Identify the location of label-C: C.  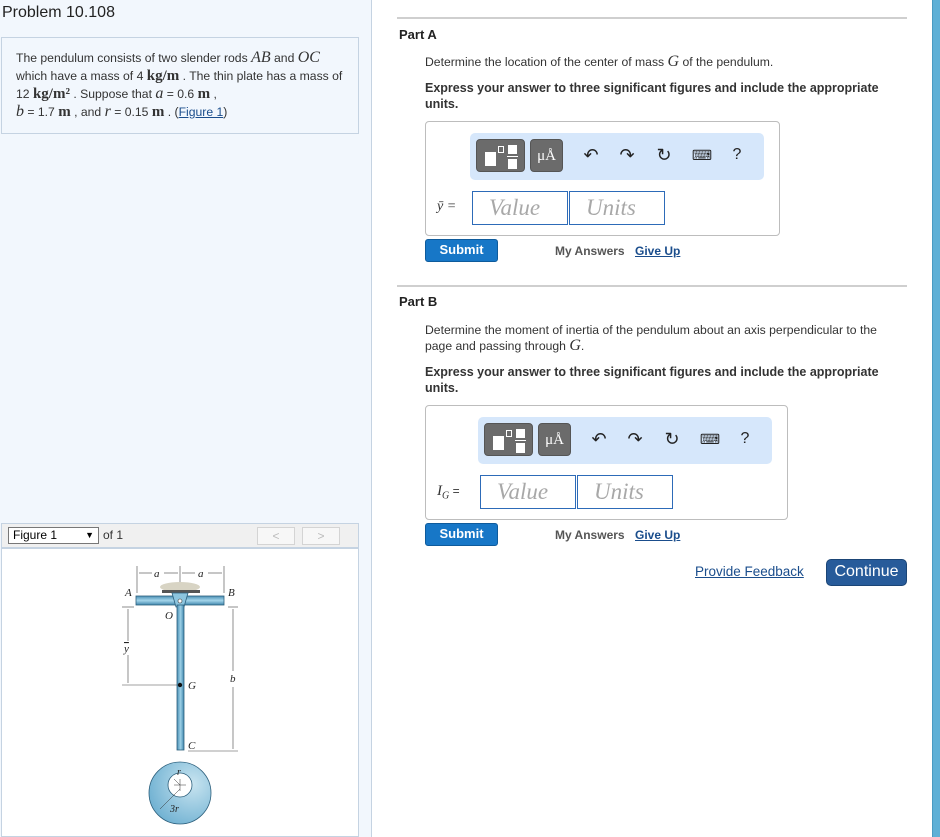
(192, 746).